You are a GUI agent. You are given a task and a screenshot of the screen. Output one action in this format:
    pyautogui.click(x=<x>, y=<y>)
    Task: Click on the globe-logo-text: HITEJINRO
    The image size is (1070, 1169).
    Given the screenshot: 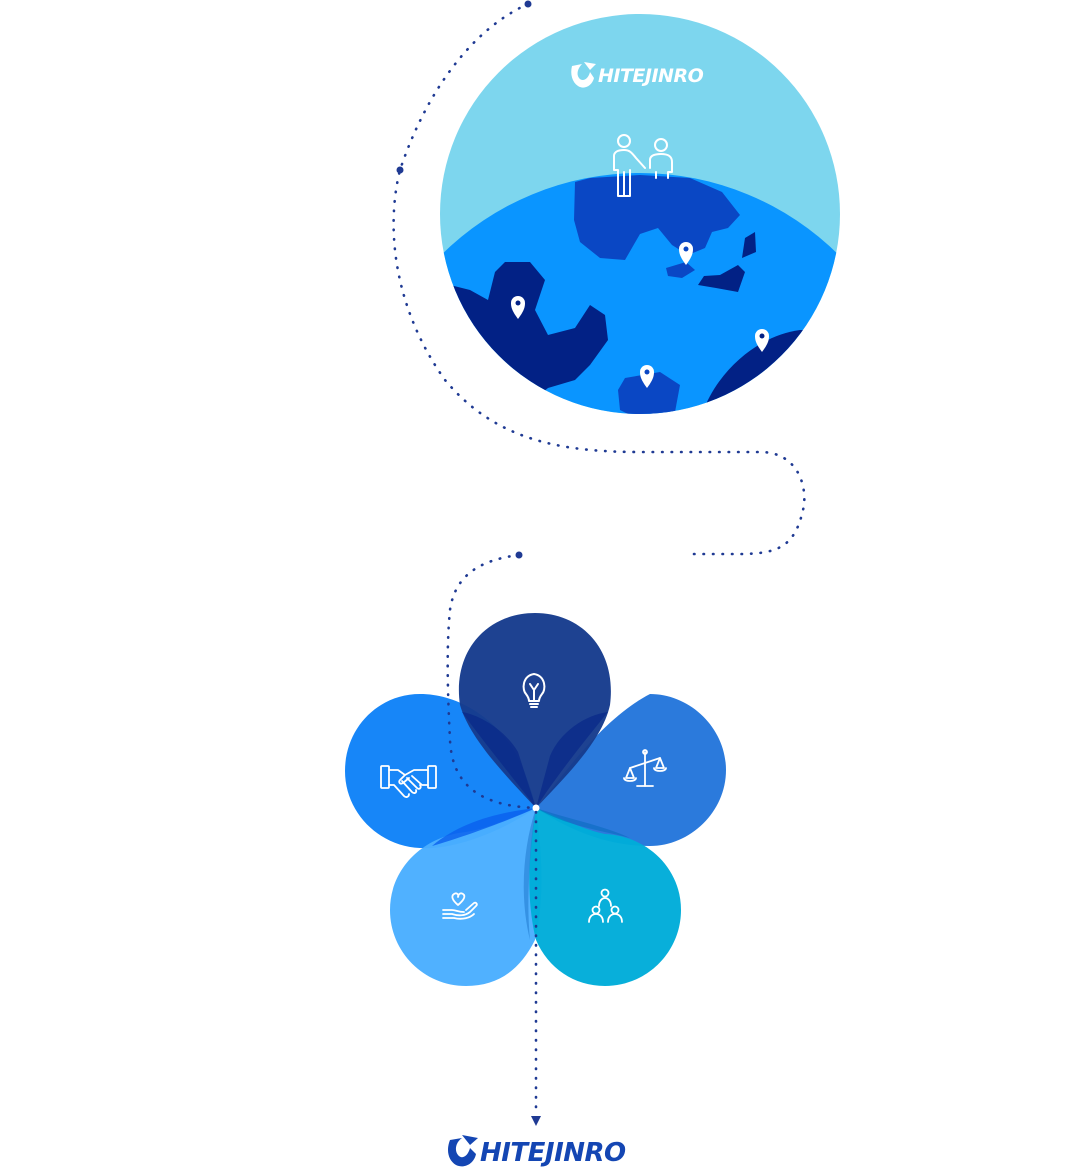 What is the action you would take?
    pyautogui.click(x=651, y=76)
    